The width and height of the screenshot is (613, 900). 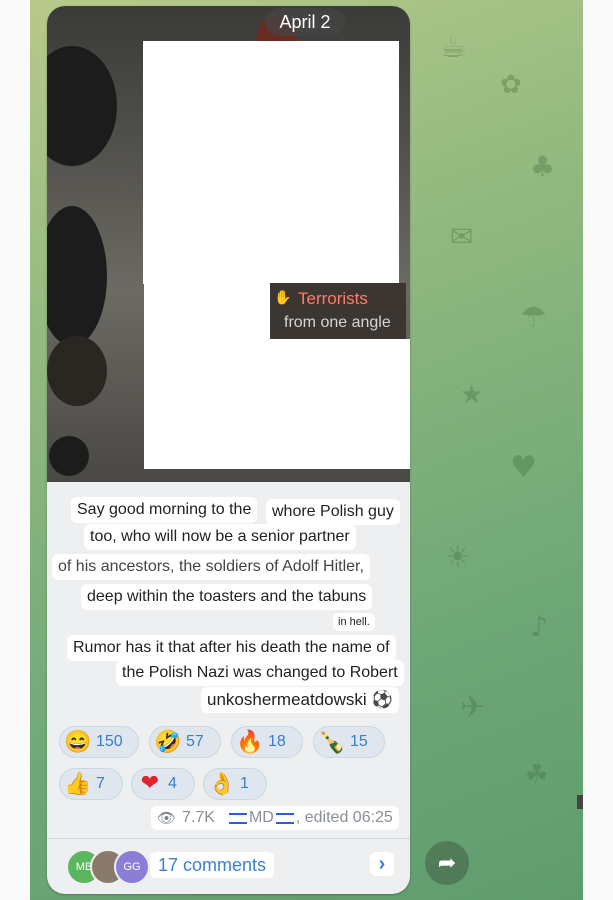 What do you see at coordinates (349, 742) in the screenshot?
I see `reaction-button: 🍾 15` at bounding box center [349, 742].